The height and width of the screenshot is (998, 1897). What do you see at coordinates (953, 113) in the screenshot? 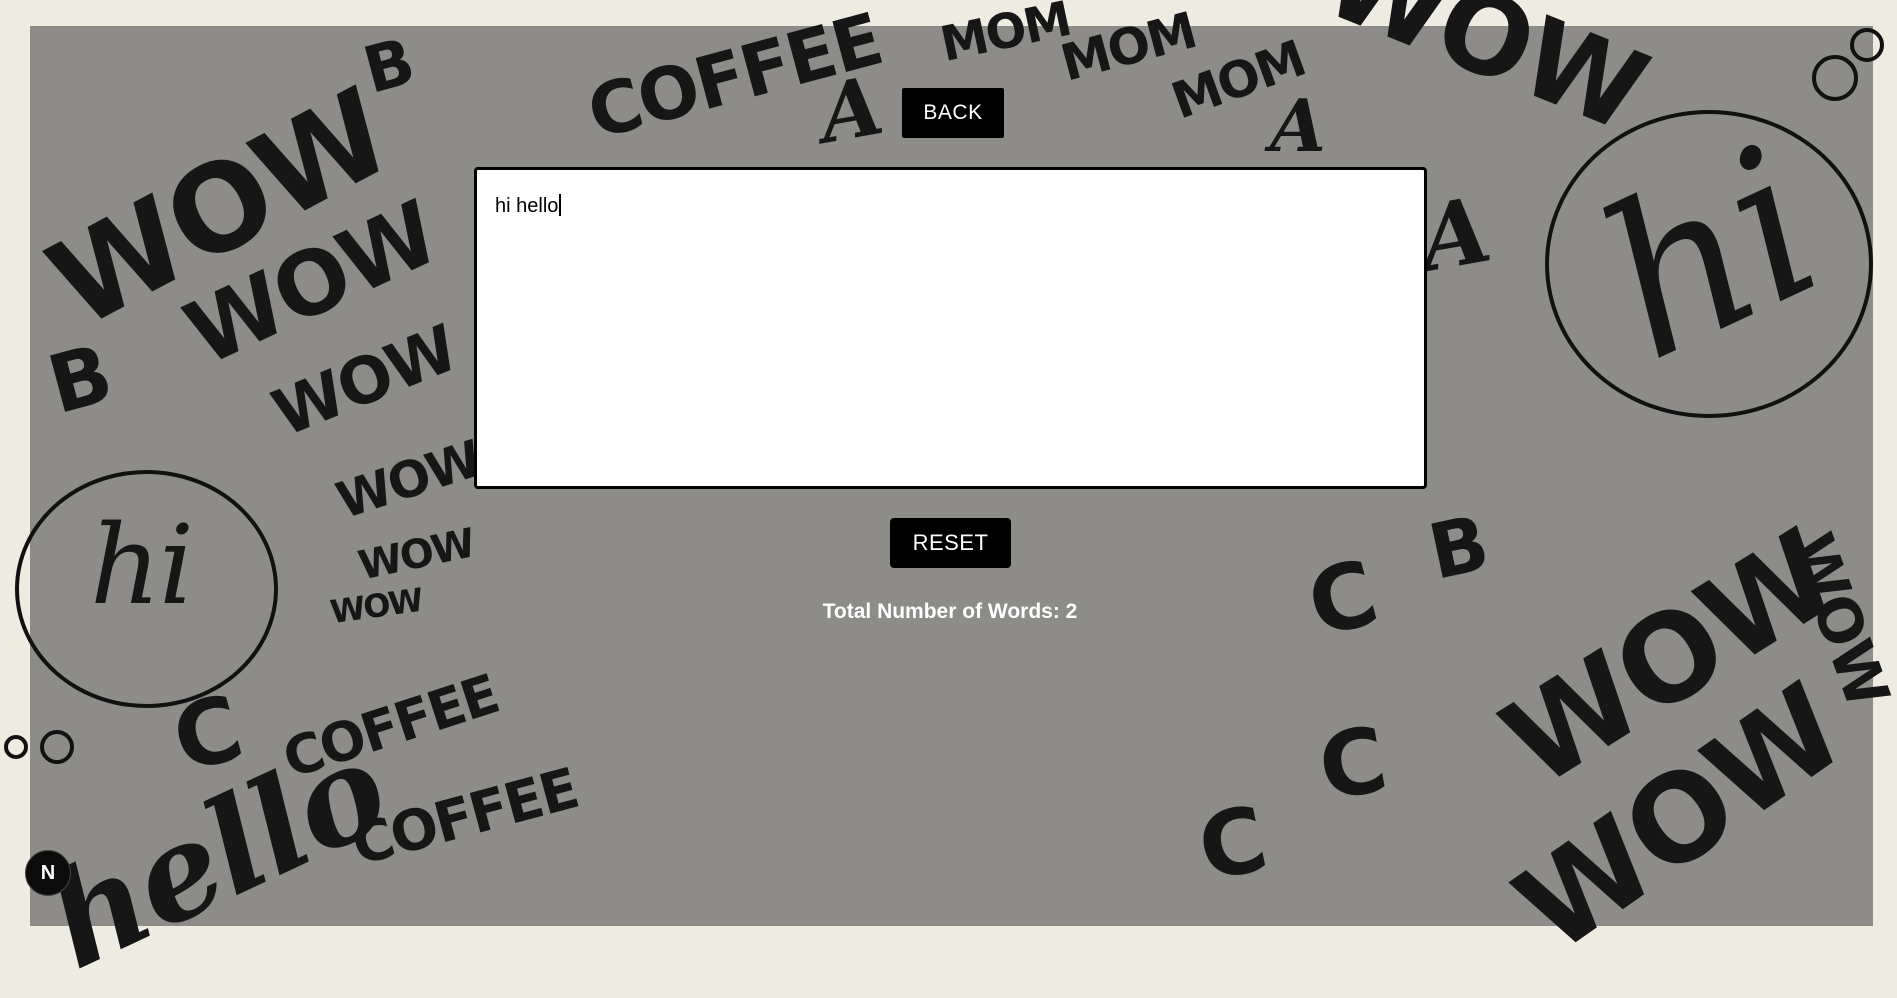
I see `back-button: BACK` at bounding box center [953, 113].